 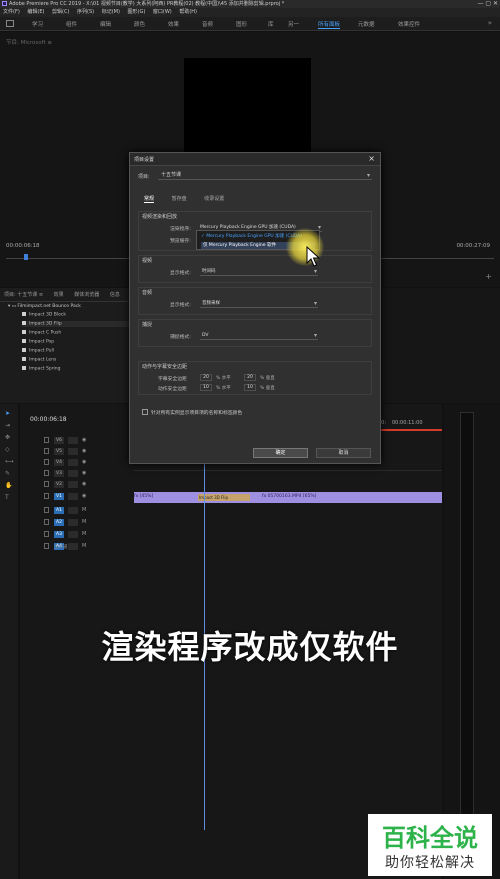 I want to click on title-safe-vertical-input: 20, so click(x=250, y=377).